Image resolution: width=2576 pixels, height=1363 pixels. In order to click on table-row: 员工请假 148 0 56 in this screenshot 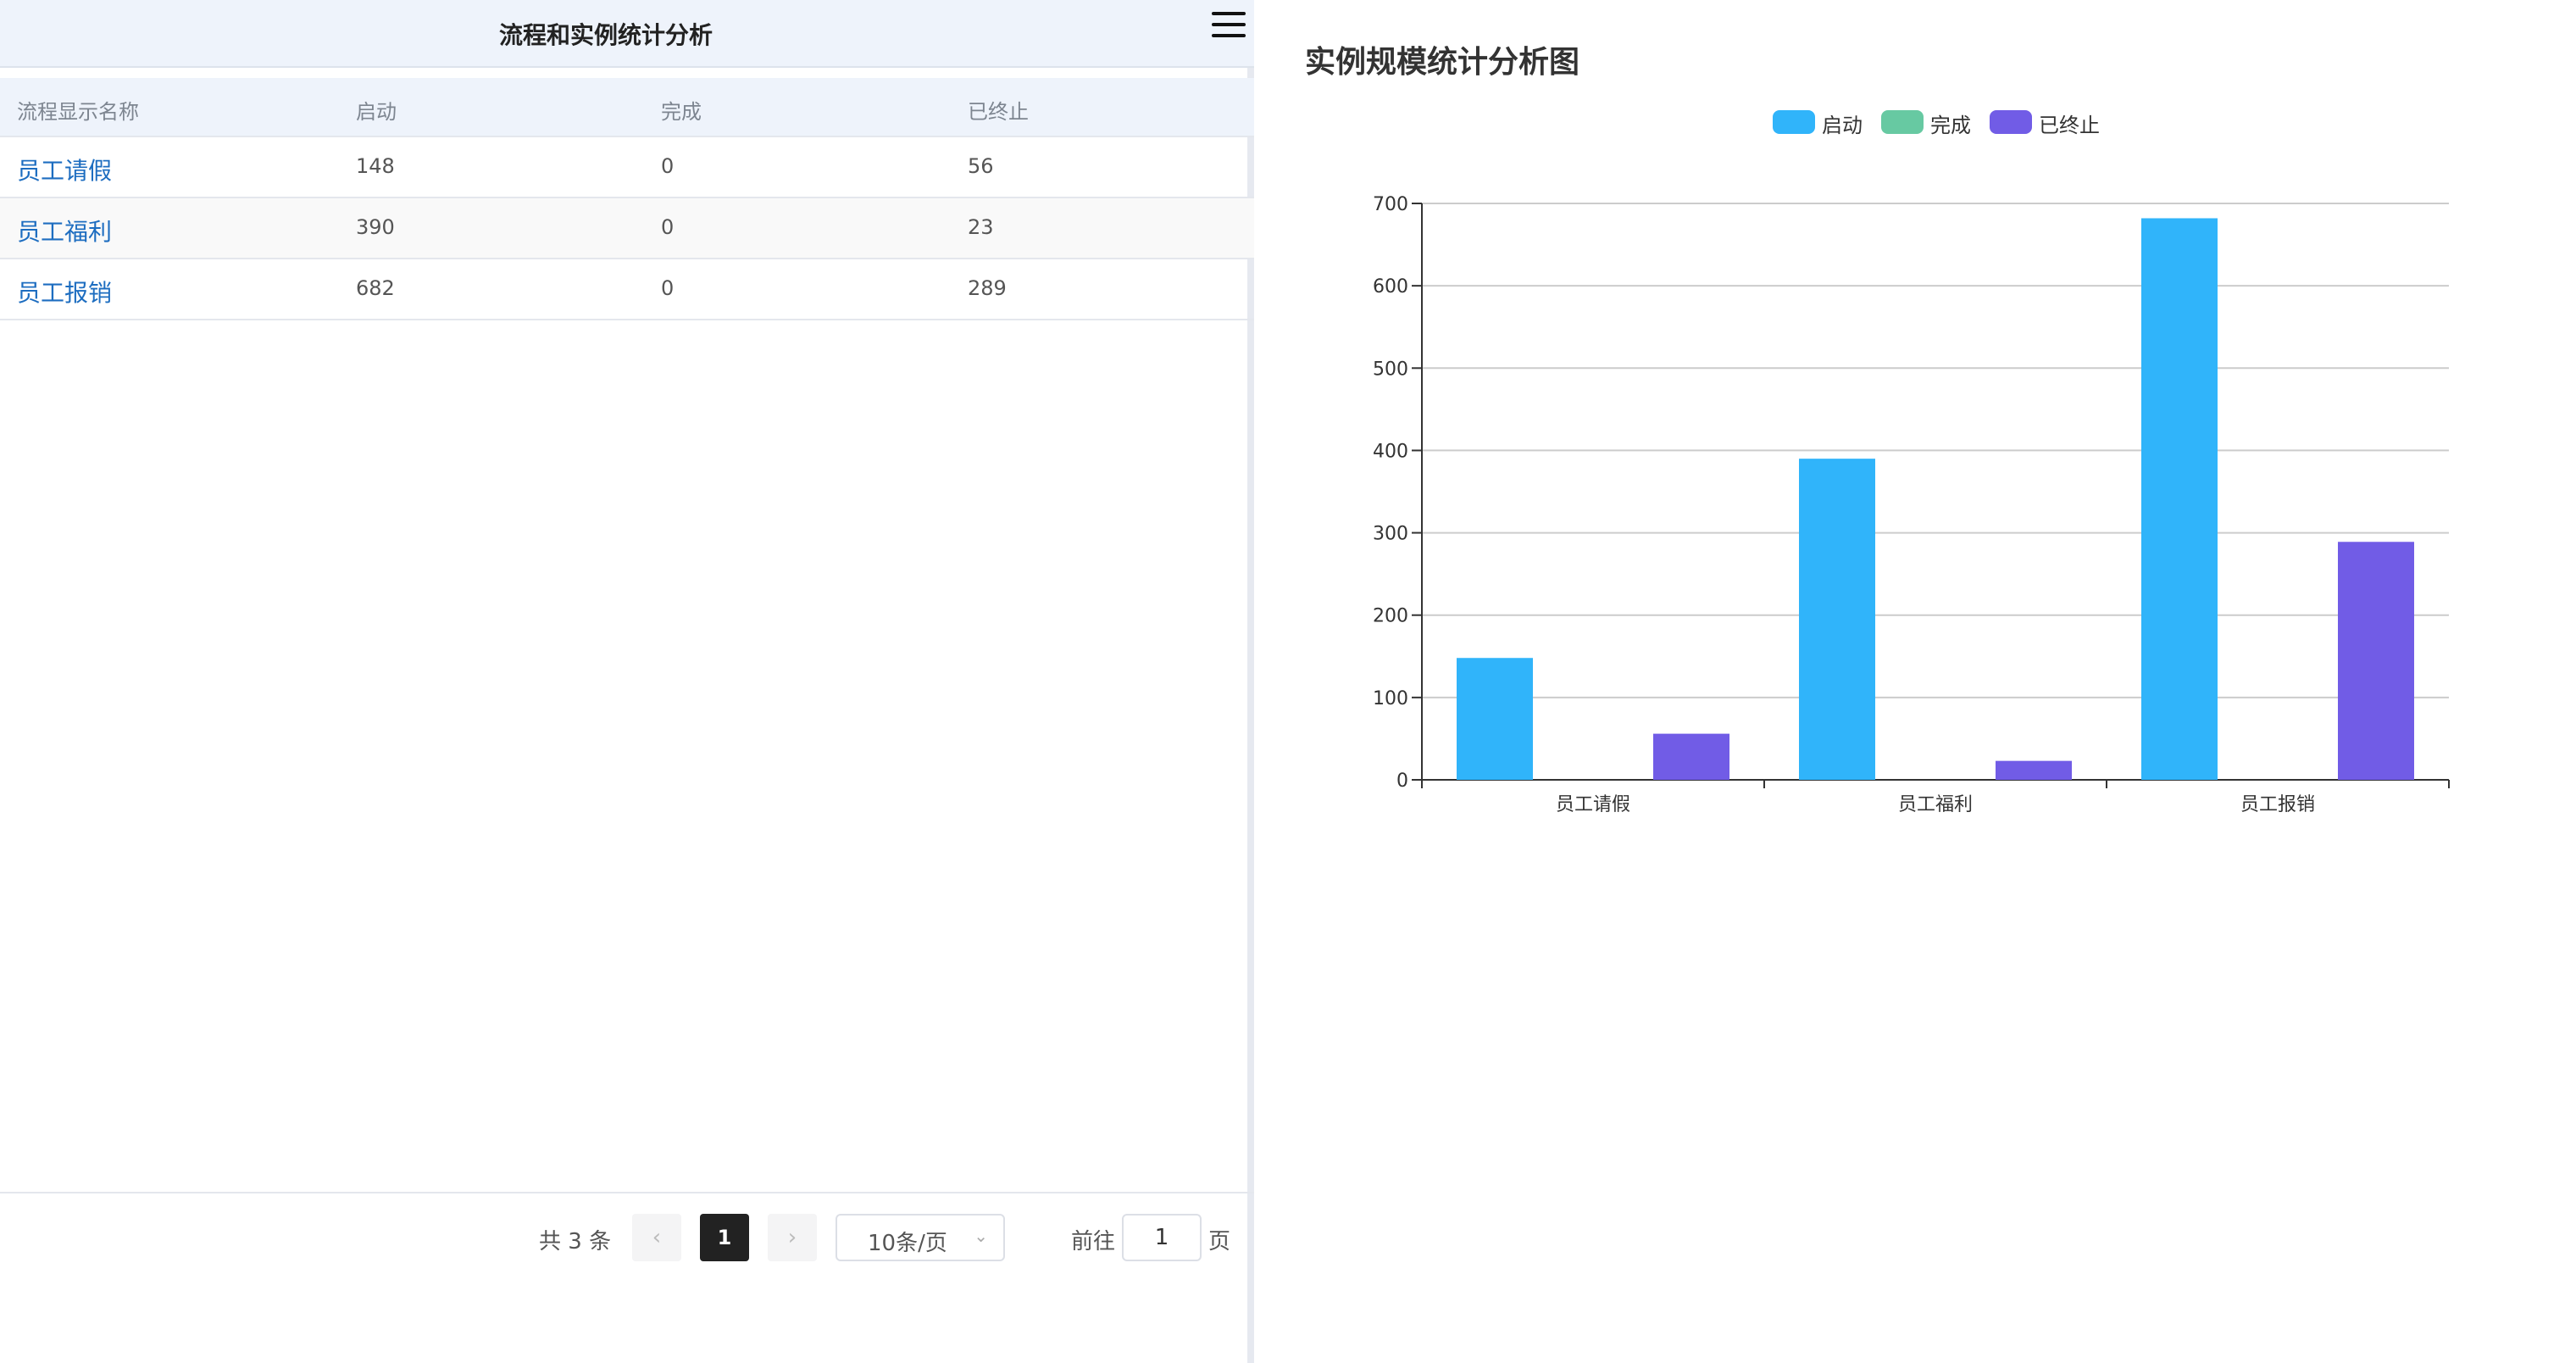, I will do `click(627, 167)`.